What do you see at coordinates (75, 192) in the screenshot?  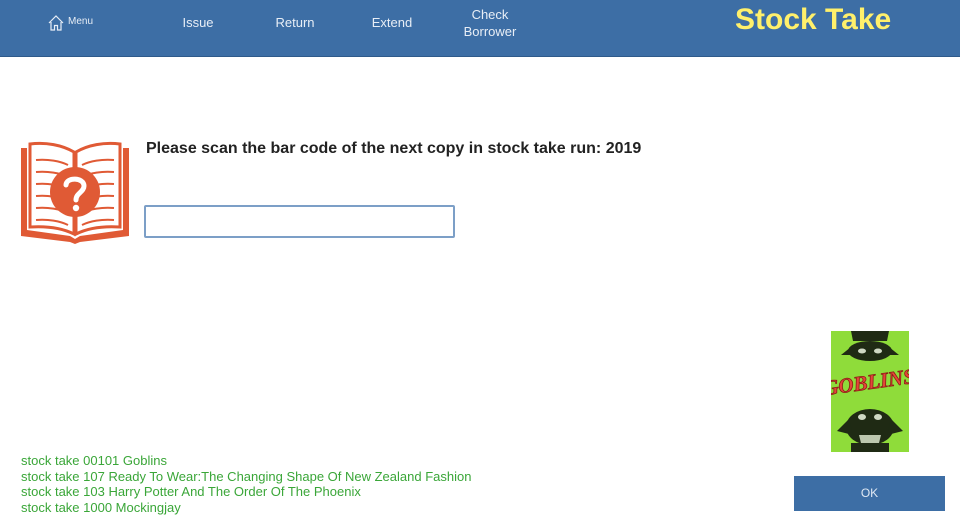 I see `book-question-icon` at bounding box center [75, 192].